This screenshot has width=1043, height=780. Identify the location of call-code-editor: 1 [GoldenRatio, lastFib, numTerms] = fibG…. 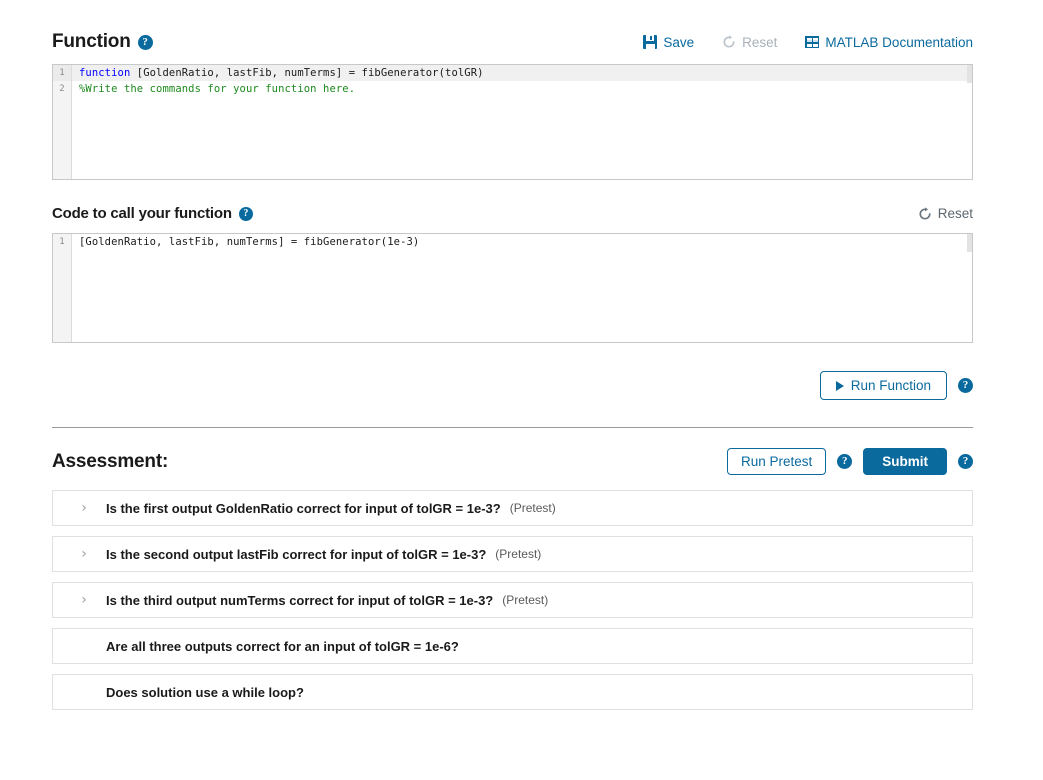
(512, 288).